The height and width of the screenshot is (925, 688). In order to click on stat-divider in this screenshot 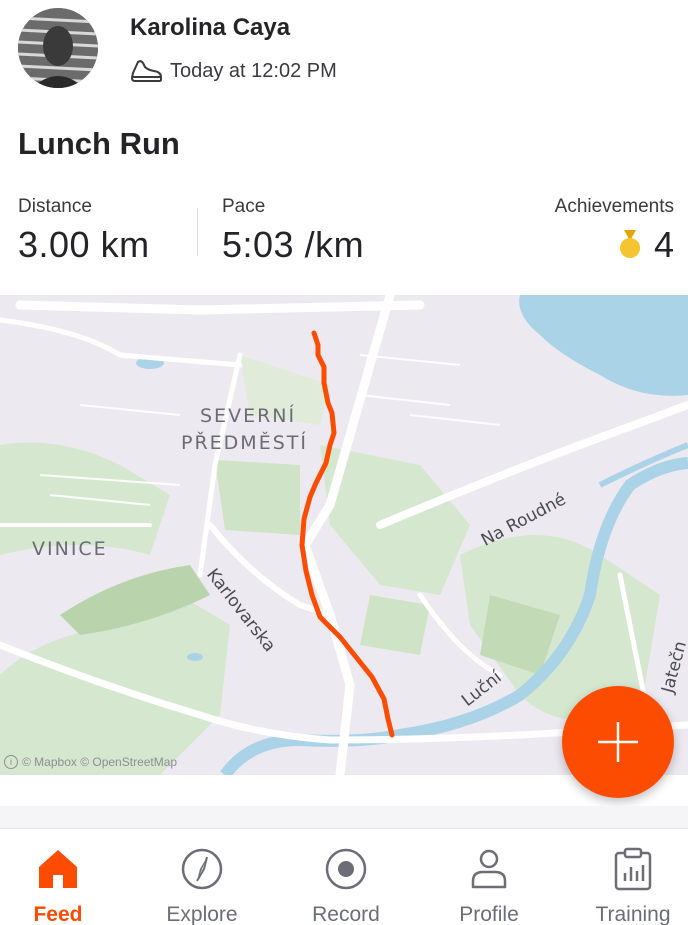, I will do `click(197, 232)`.